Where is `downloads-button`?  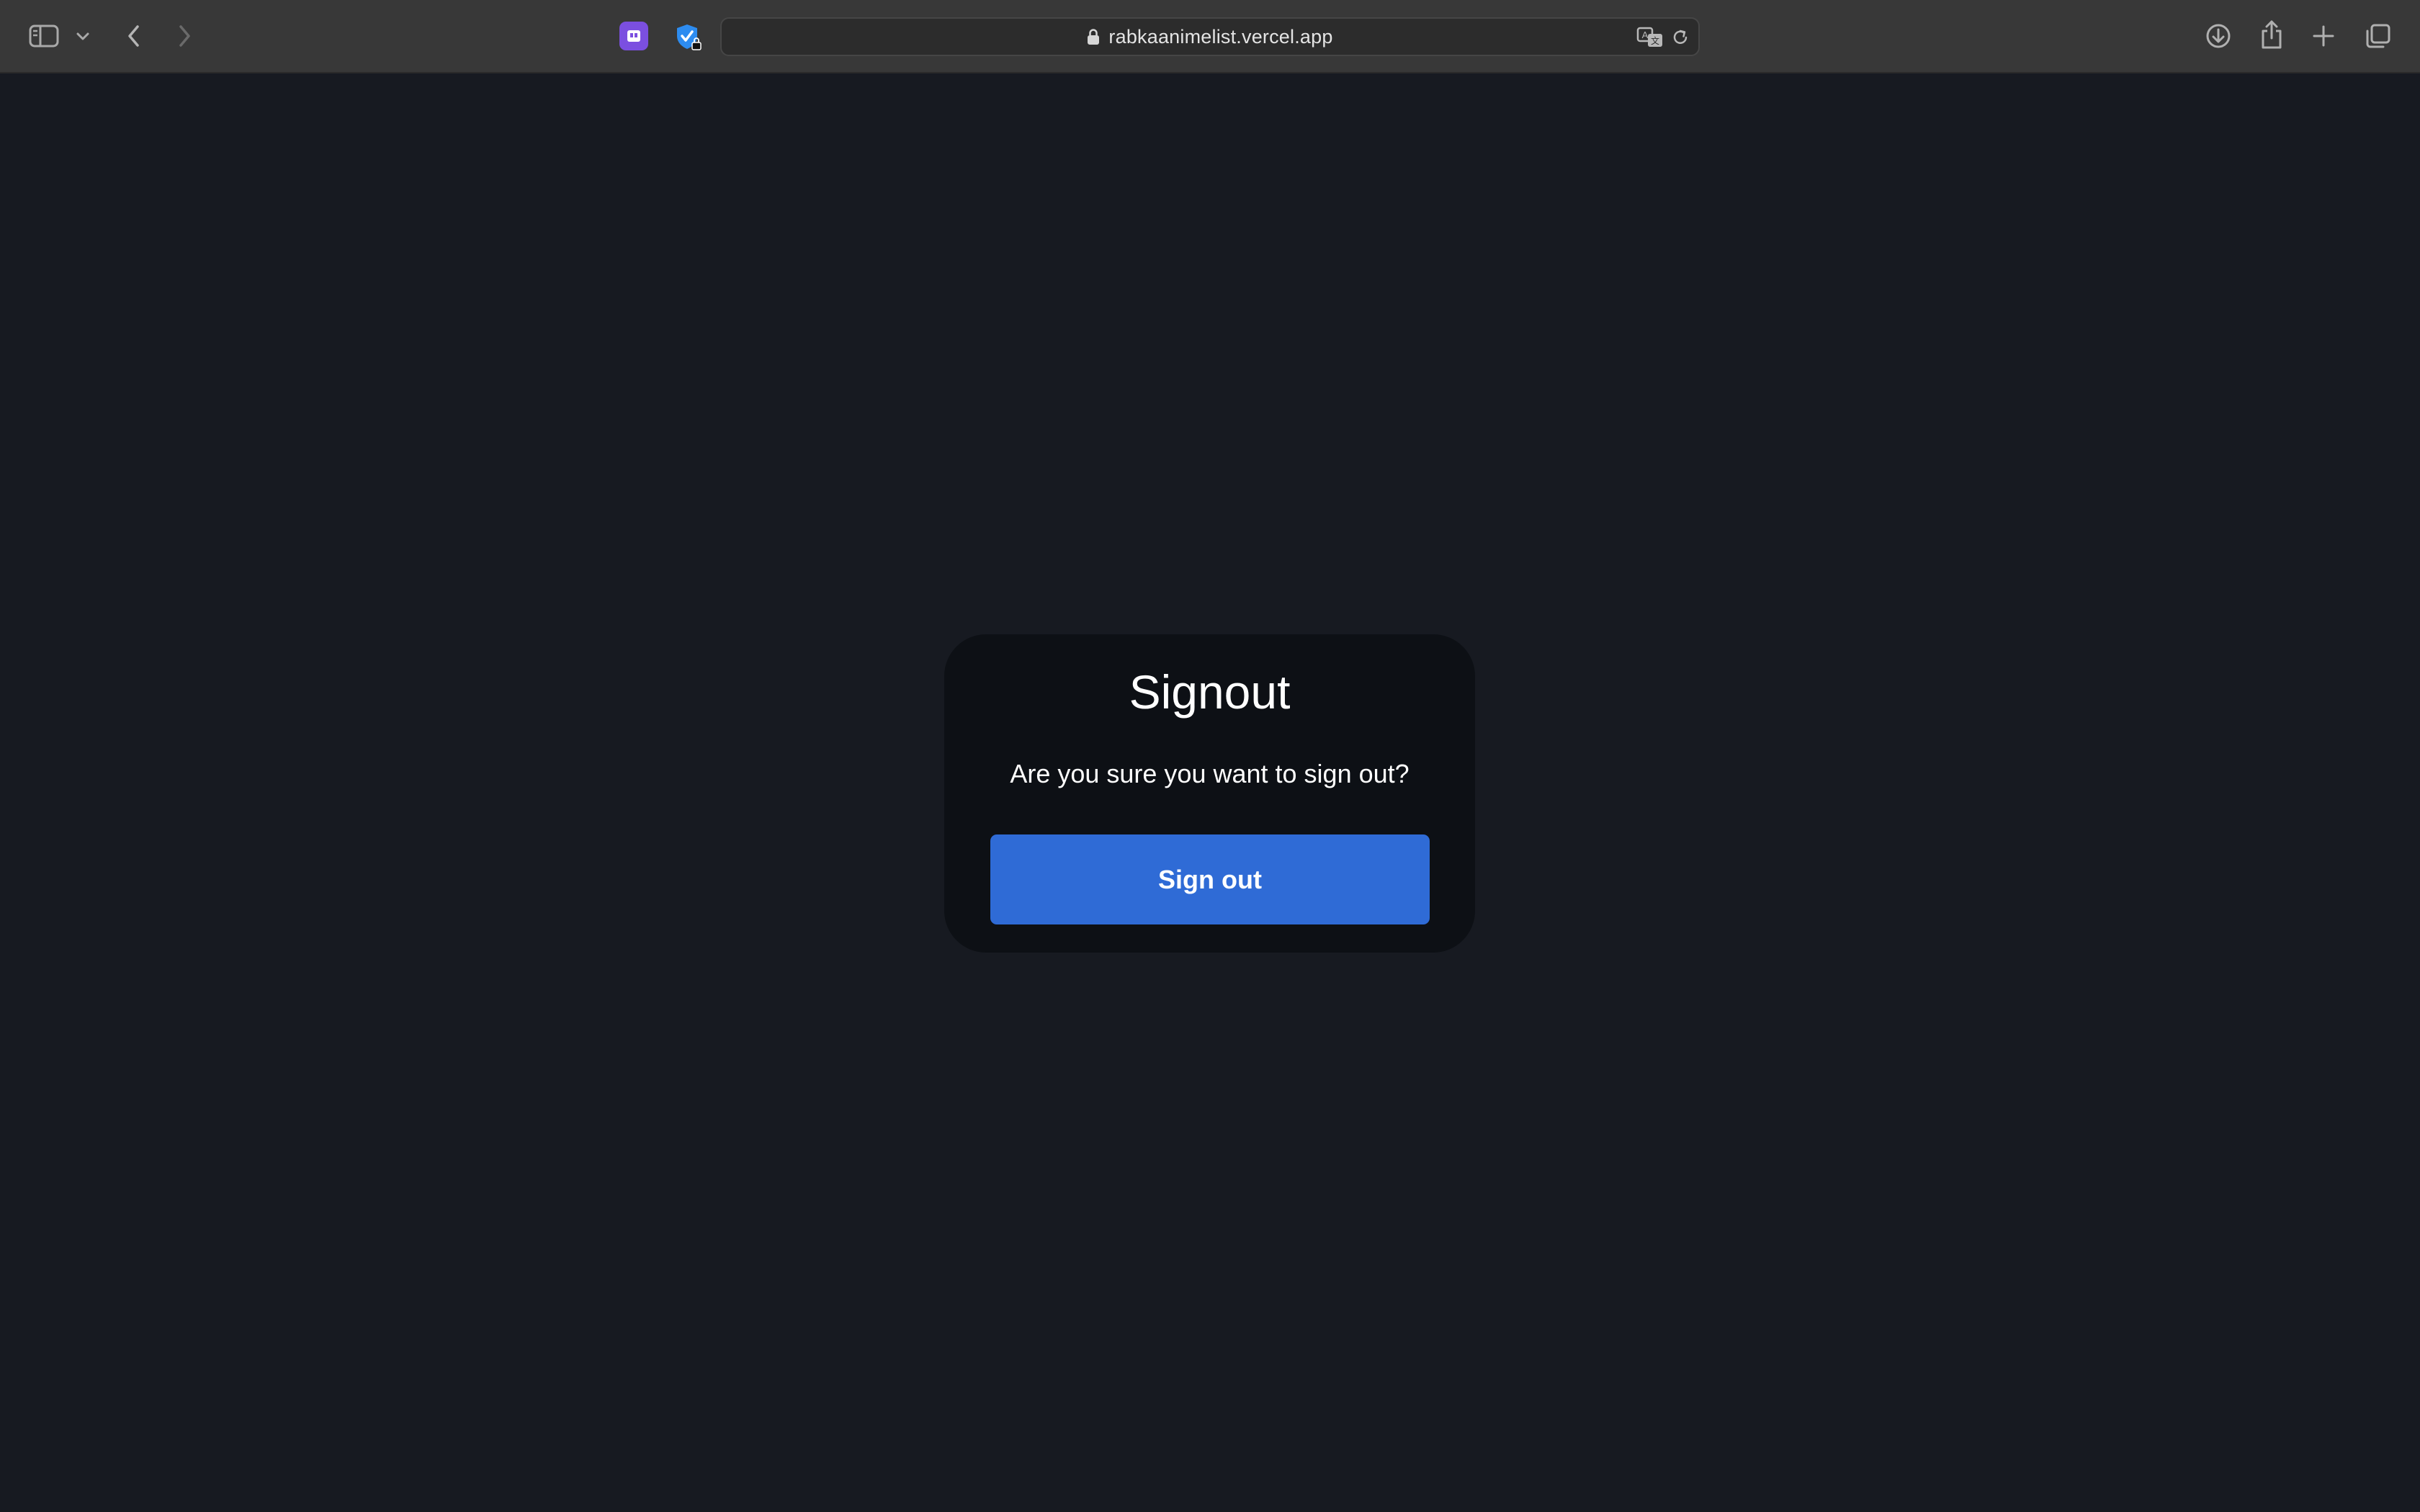
downloads-button is located at coordinates (2218, 36).